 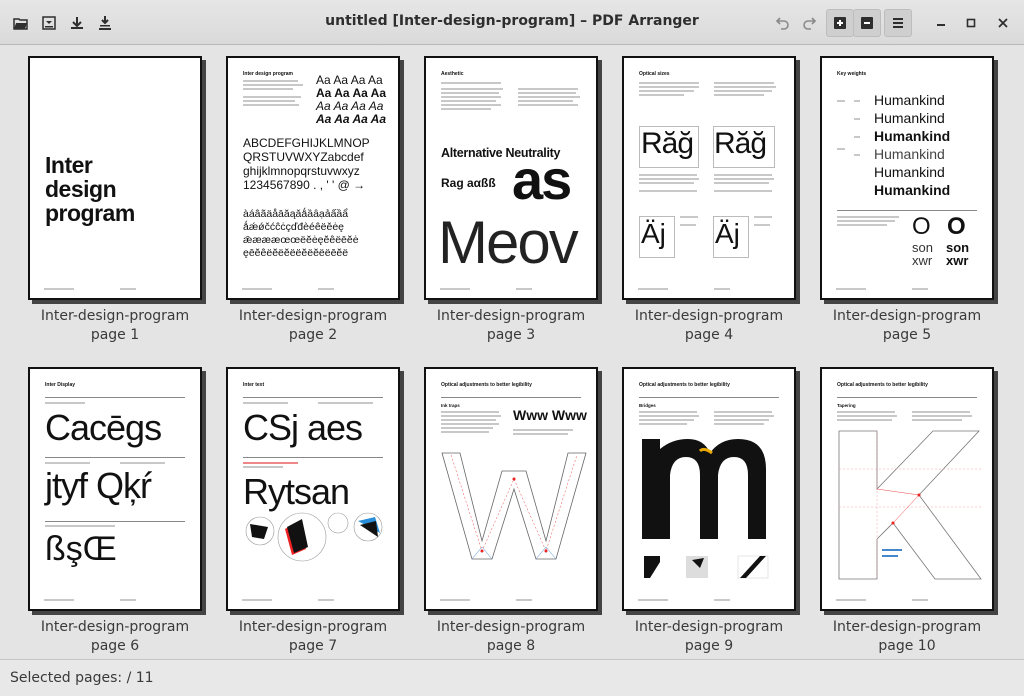 What do you see at coordinates (268, 74) in the screenshot?
I see `page-heading: Inter design program` at bounding box center [268, 74].